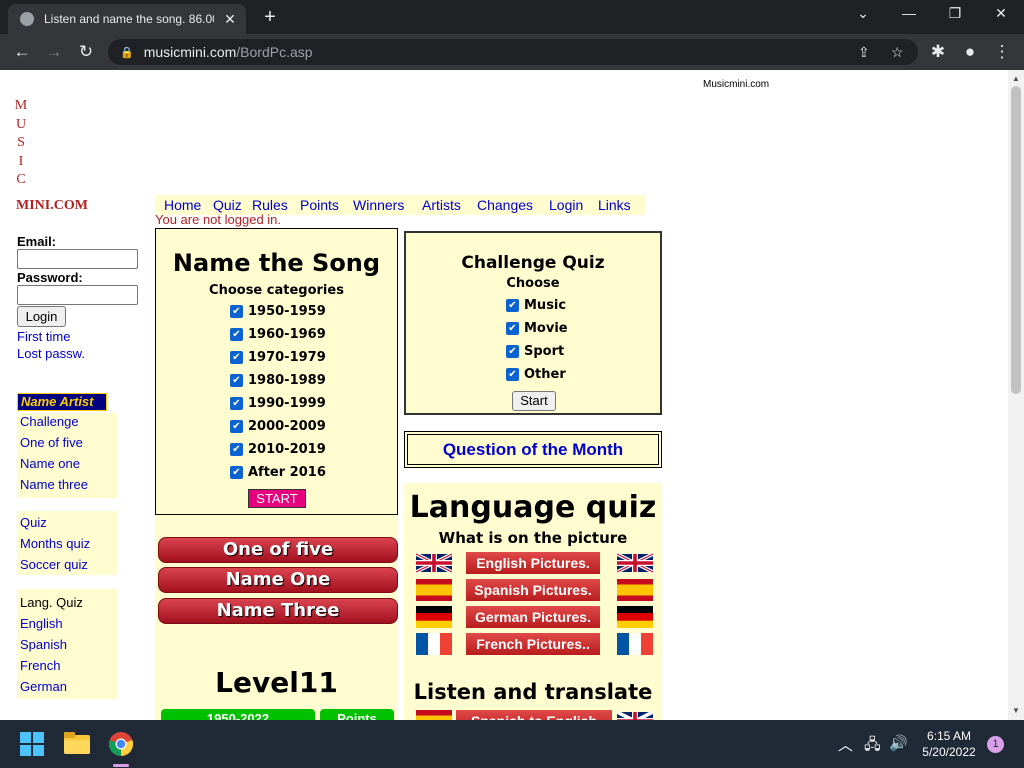 The image size is (1024, 768). Describe the element at coordinates (54, 564) in the screenshot. I see `menu-soccer-quiz: Soccer quiz` at that location.